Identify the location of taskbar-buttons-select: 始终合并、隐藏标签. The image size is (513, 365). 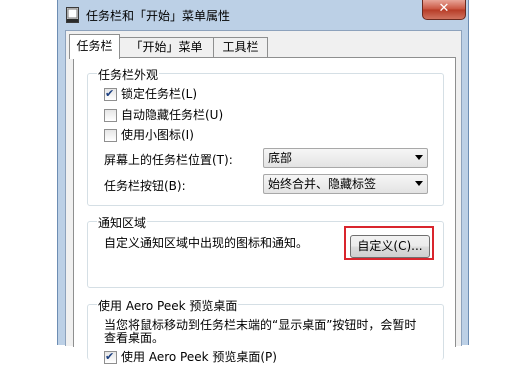
(345, 184).